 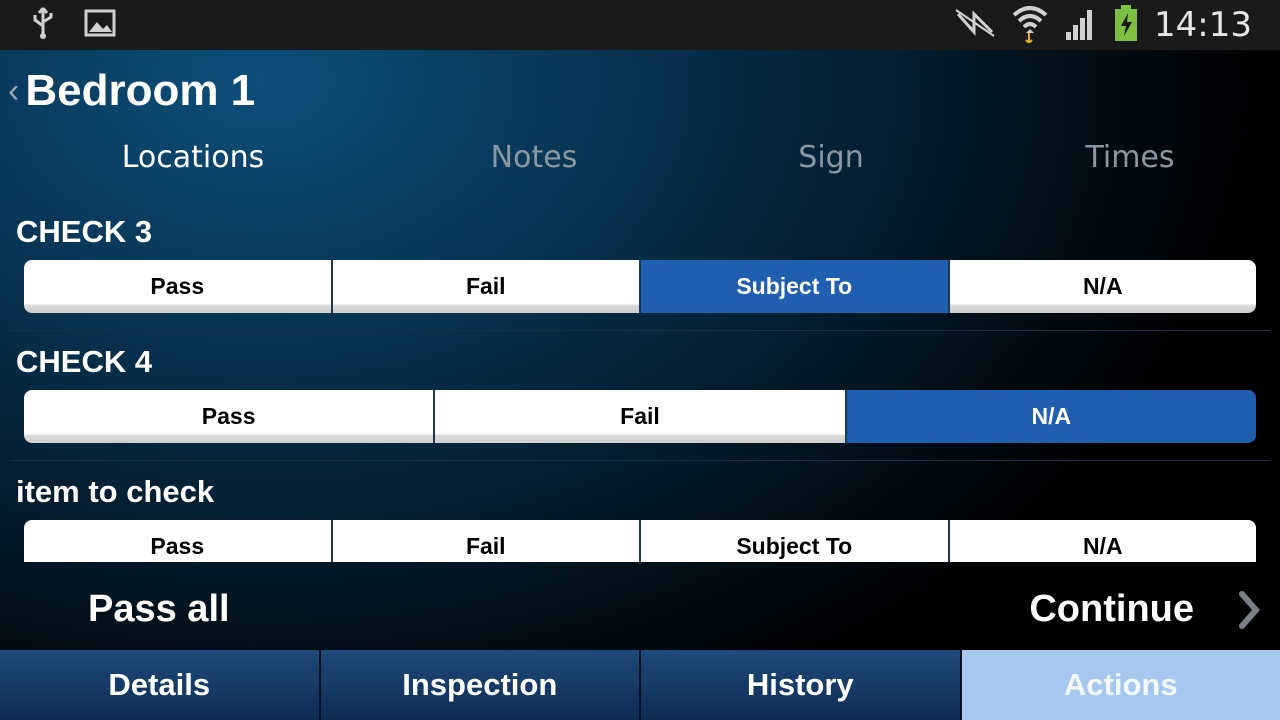 I want to click on gallery-icon, so click(x=100, y=25).